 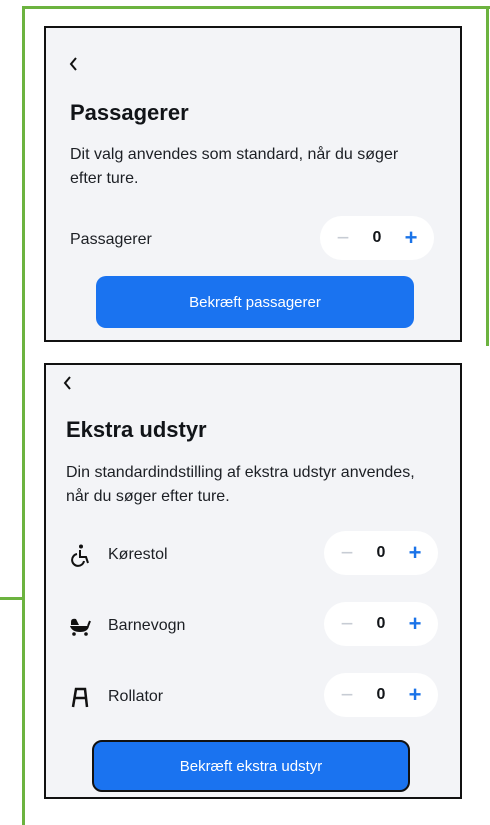 What do you see at coordinates (255, 302) in the screenshot?
I see `confirm-passengers-button: Bekræft passagerer` at bounding box center [255, 302].